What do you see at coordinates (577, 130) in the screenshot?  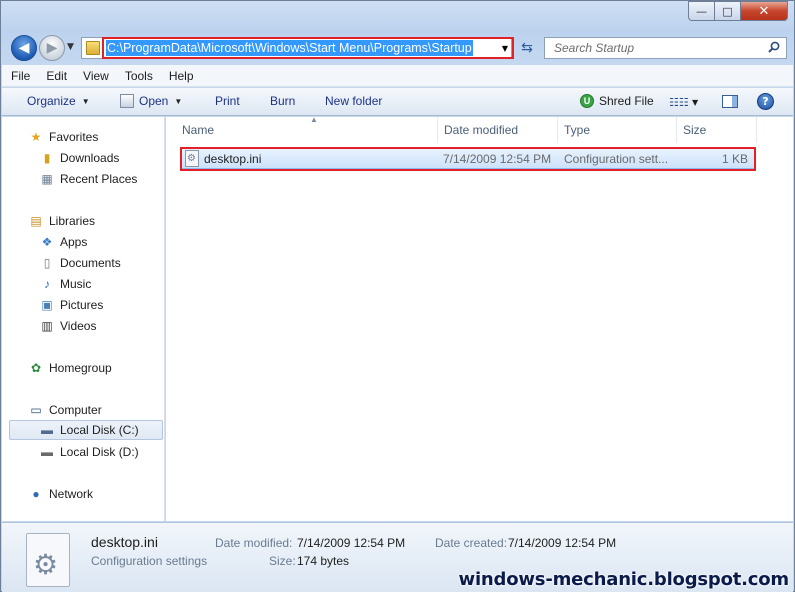 I see `column-header-label: Type` at bounding box center [577, 130].